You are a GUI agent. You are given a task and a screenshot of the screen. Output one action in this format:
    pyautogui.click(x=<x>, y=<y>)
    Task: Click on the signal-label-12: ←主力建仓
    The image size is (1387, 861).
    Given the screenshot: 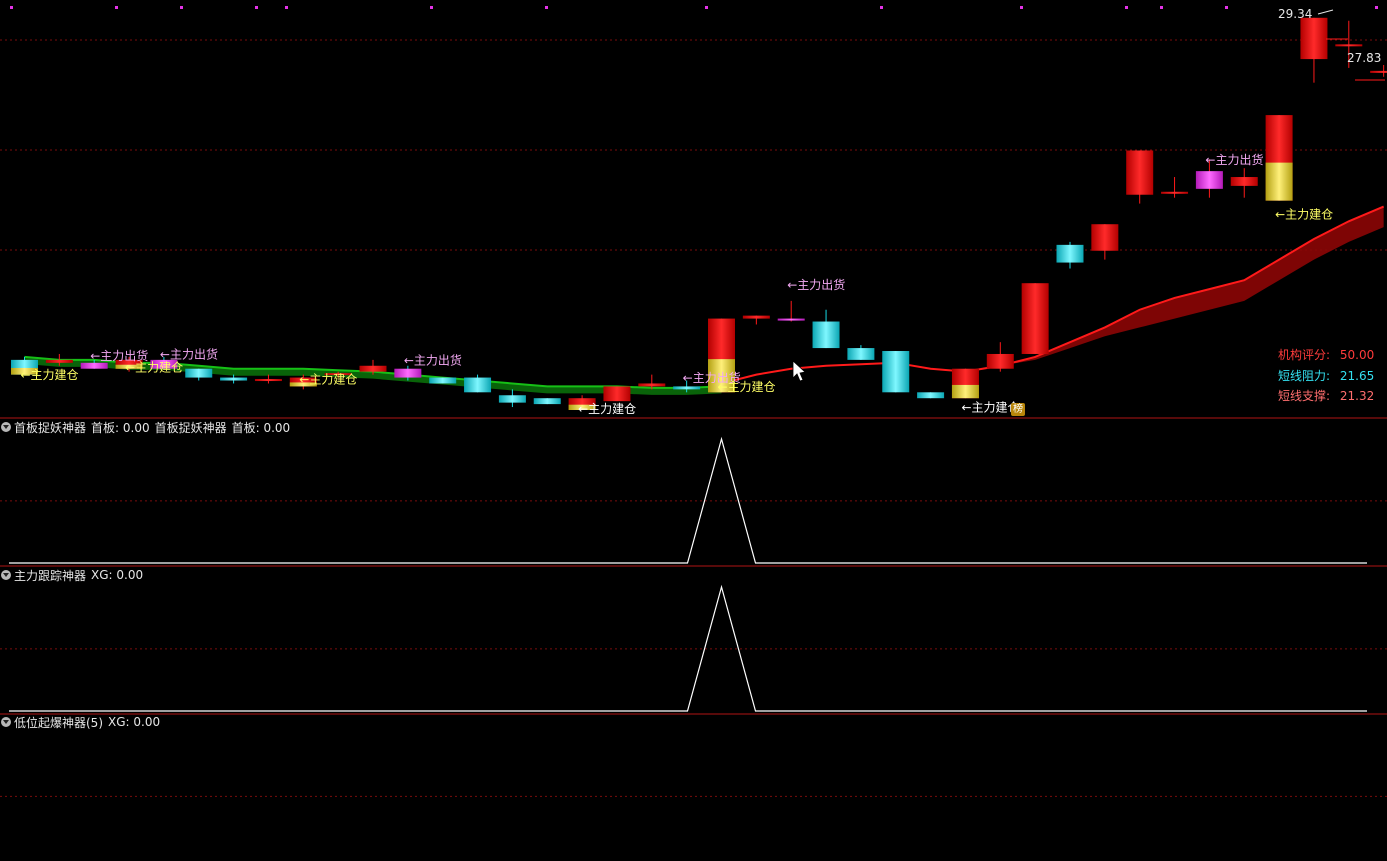 What is the action you would take?
    pyautogui.click(x=1304, y=214)
    